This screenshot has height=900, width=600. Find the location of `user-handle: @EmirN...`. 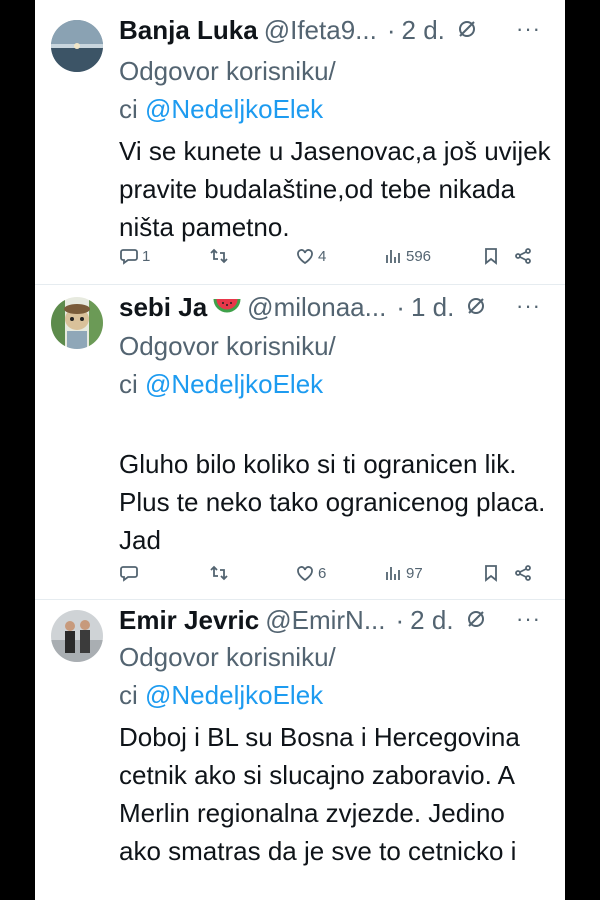

user-handle: @EmirN... is located at coordinates (325, 620).